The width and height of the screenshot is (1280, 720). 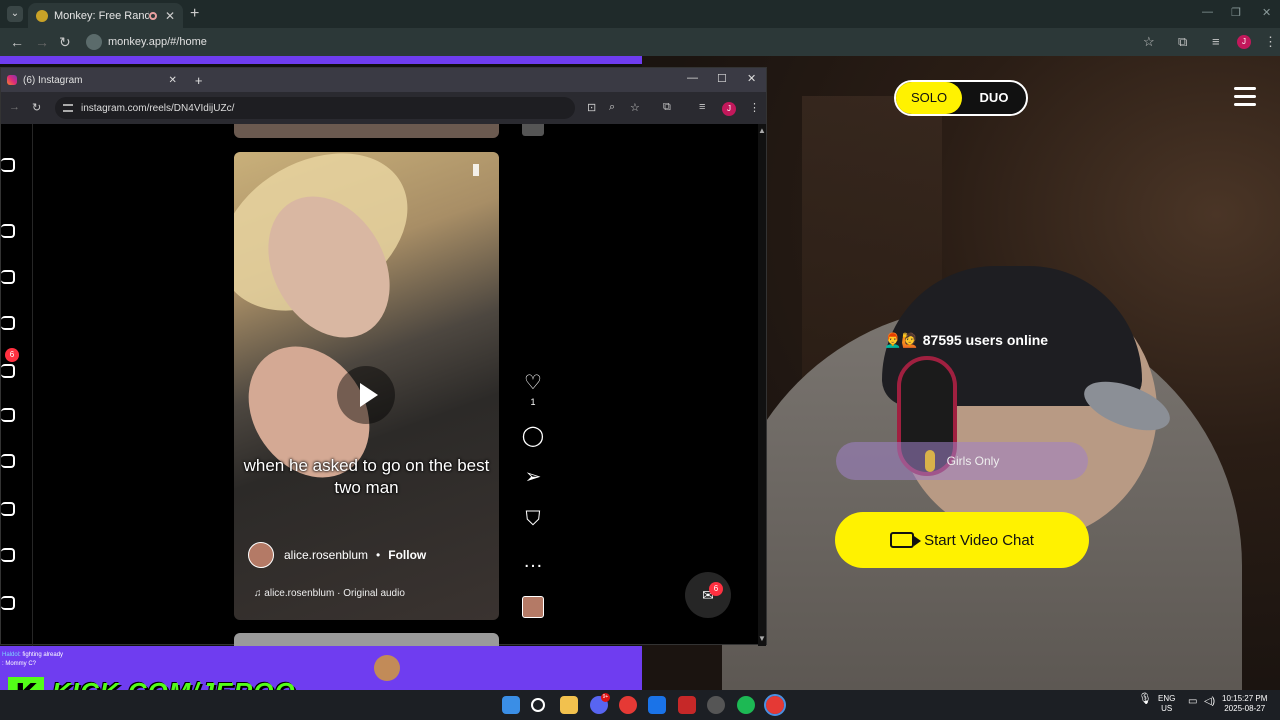 What do you see at coordinates (751, 78) in the screenshot?
I see `ig-close-window-icon: ✕` at bounding box center [751, 78].